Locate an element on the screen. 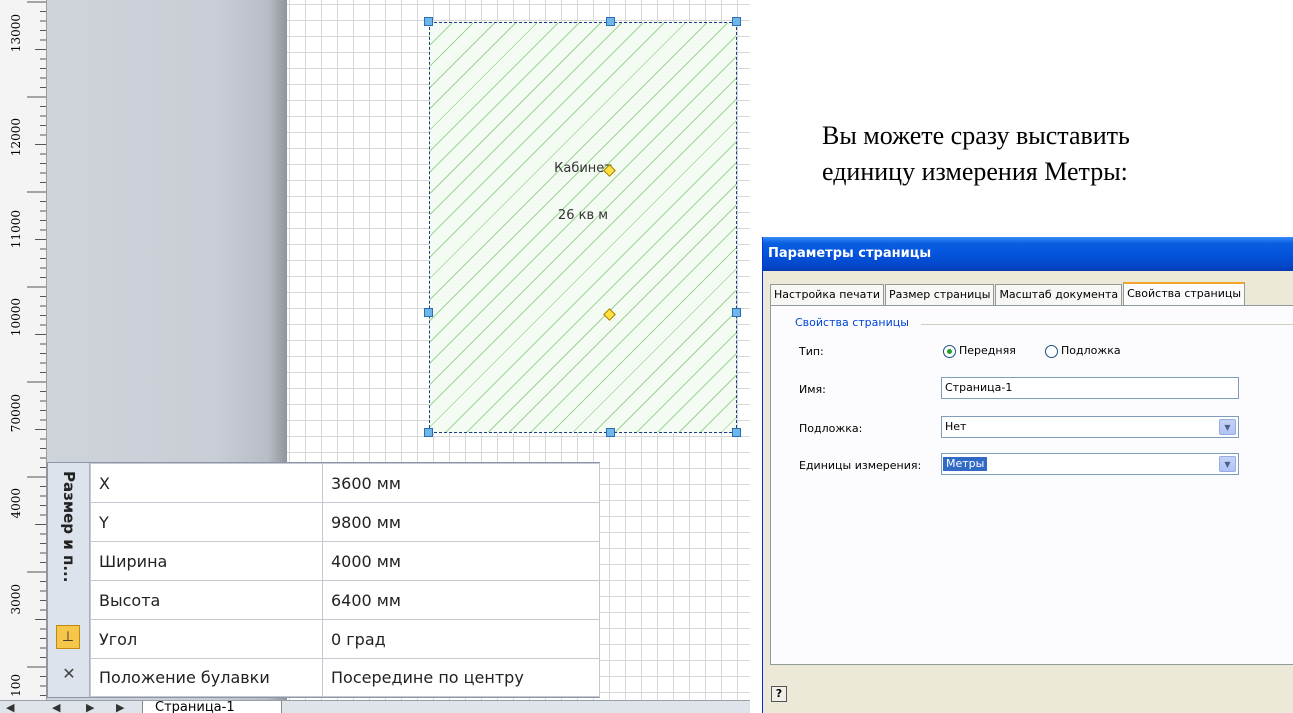  caption-line: единицу измерения Метры: is located at coordinates (975, 171).